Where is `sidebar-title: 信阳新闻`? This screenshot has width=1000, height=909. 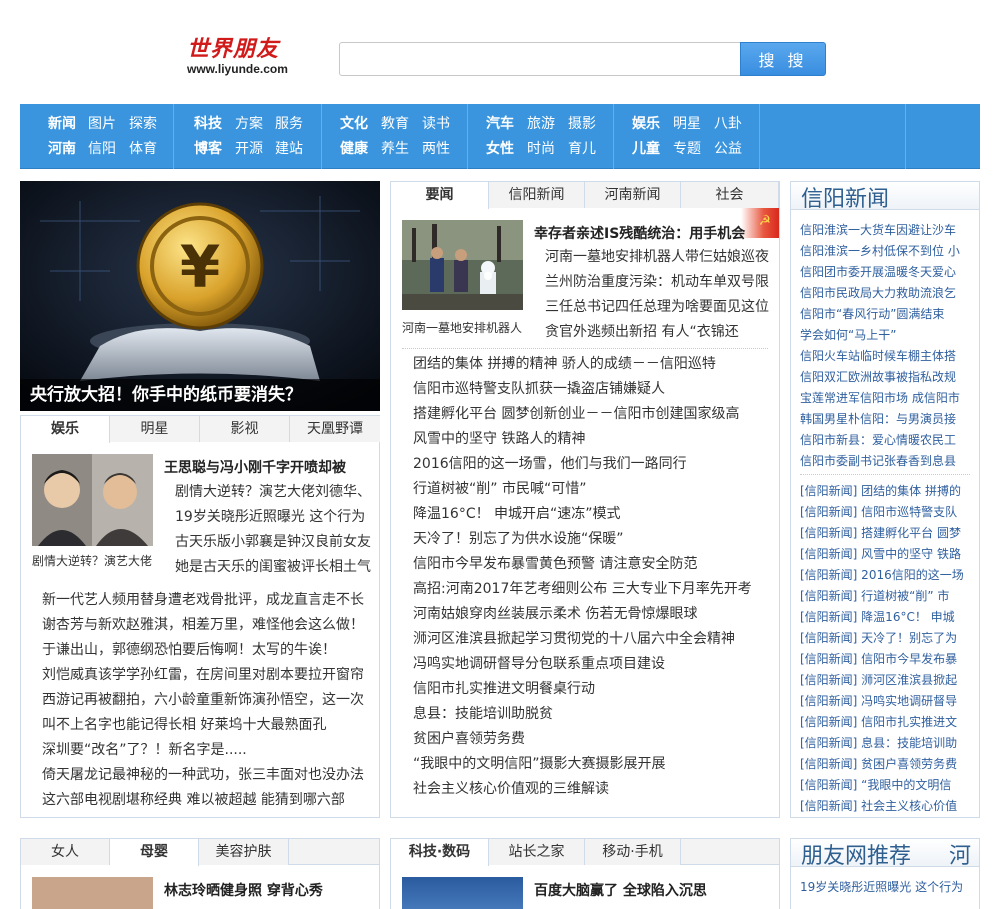
sidebar-title: 信阳新闻 is located at coordinates (845, 197).